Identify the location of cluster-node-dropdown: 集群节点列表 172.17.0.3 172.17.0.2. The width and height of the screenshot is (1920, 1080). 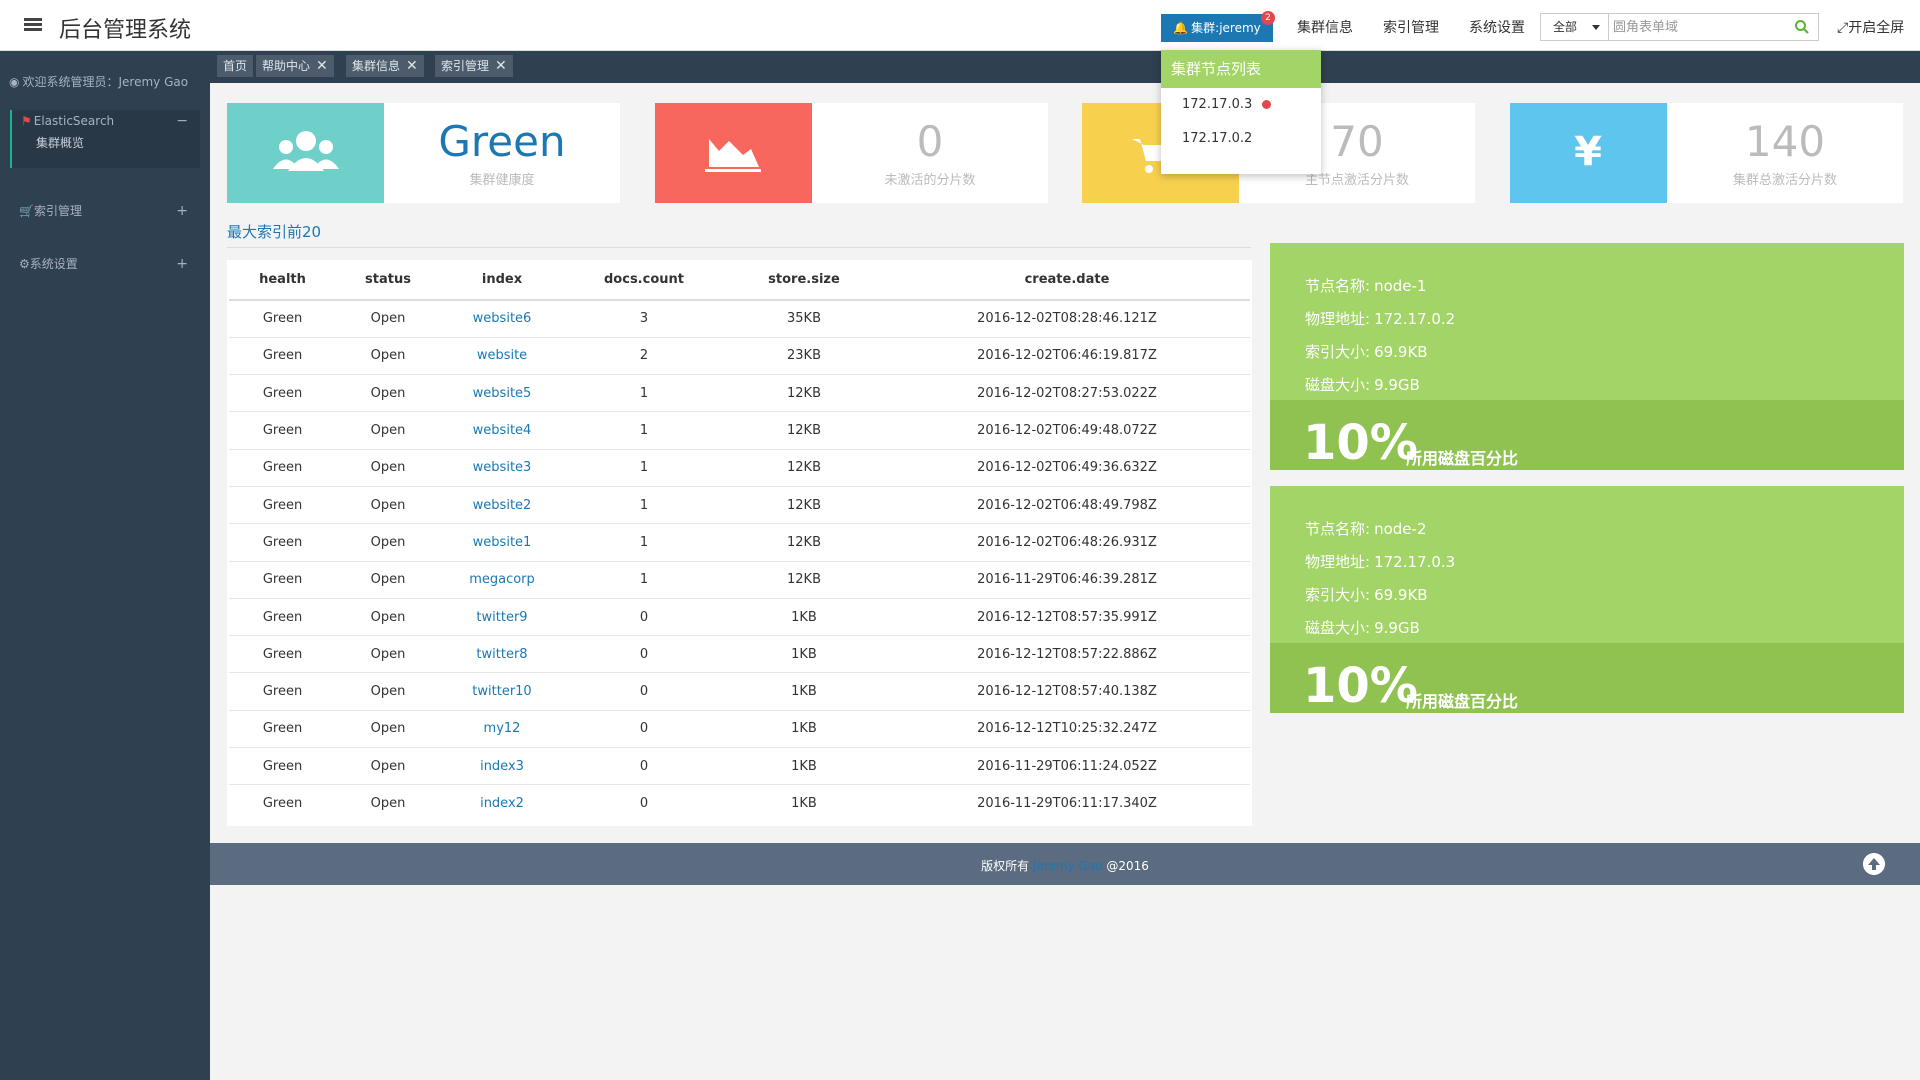
(1241, 112).